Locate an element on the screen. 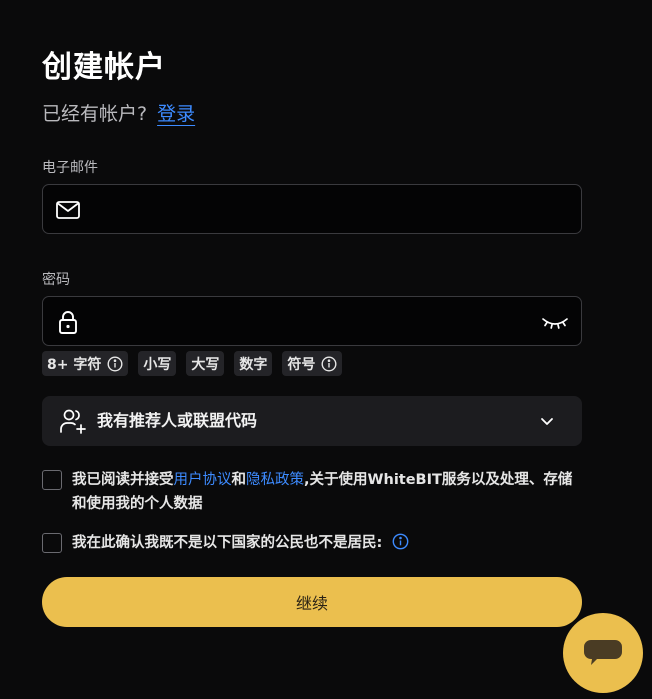 This screenshot has width=652, height=699. password-requirements: 8+ 字符 小写 大写 数字 符号 is located at coordinates (192, 363).